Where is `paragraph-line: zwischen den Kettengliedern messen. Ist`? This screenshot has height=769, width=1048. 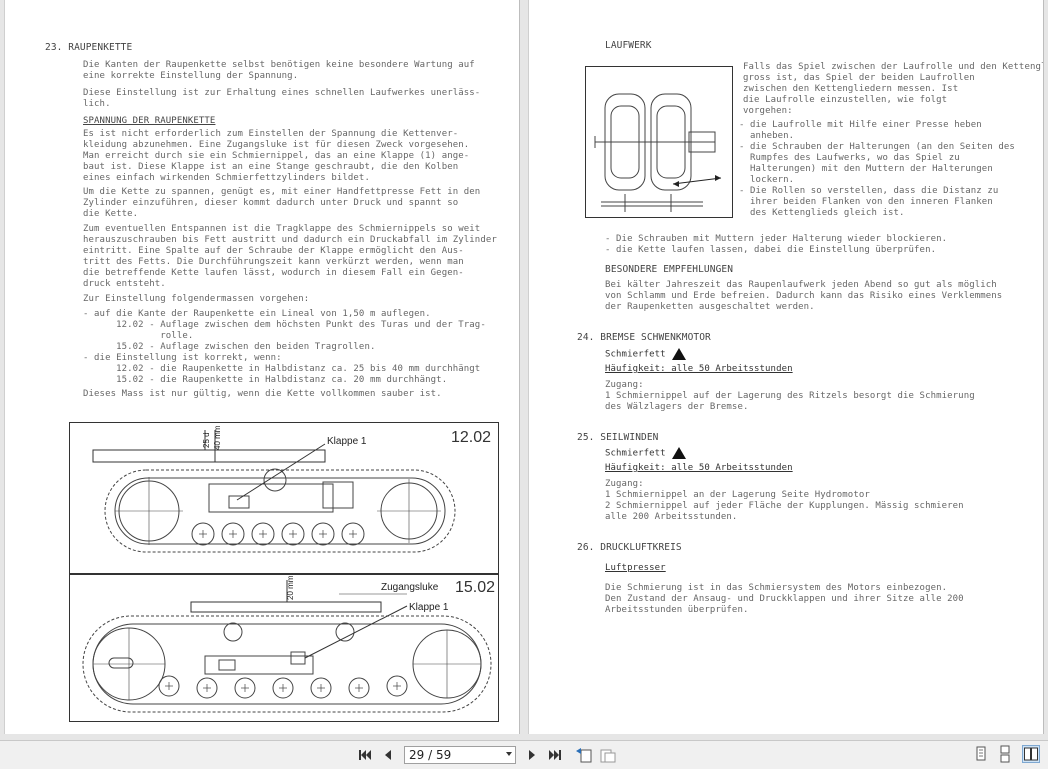
paragraph-line: zwischen den Kettengliedern messen. Ist is located at coordinates (851, 89).